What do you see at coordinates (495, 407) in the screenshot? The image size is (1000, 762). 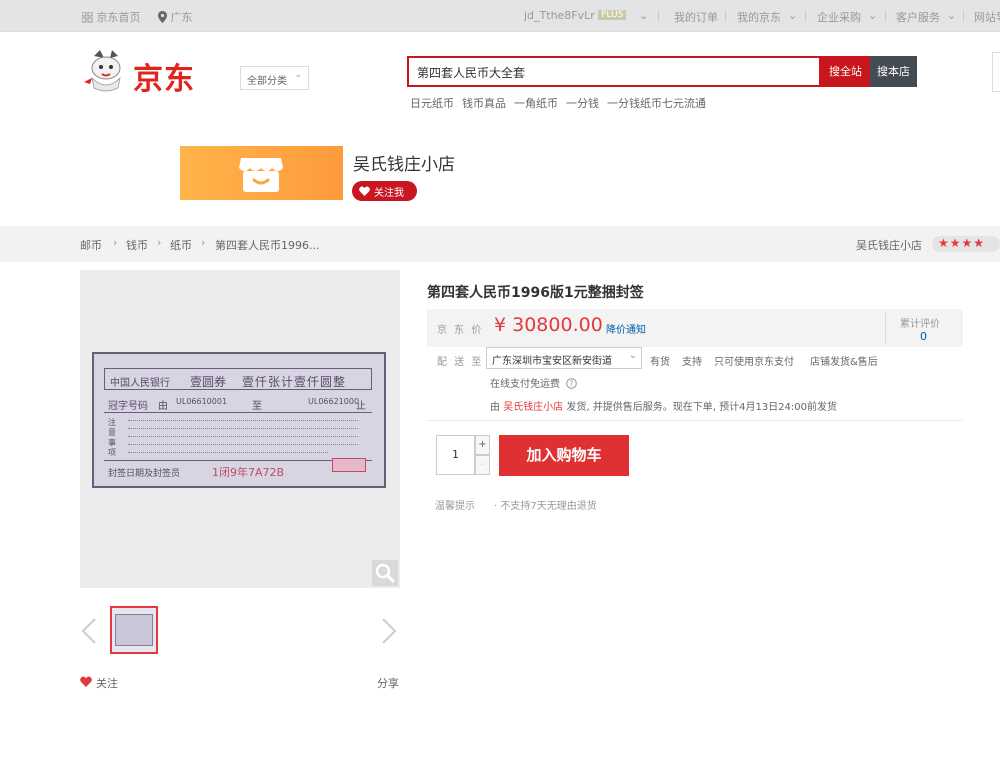 I see `ship-prefix: 由` at bounding box center [495, 407].